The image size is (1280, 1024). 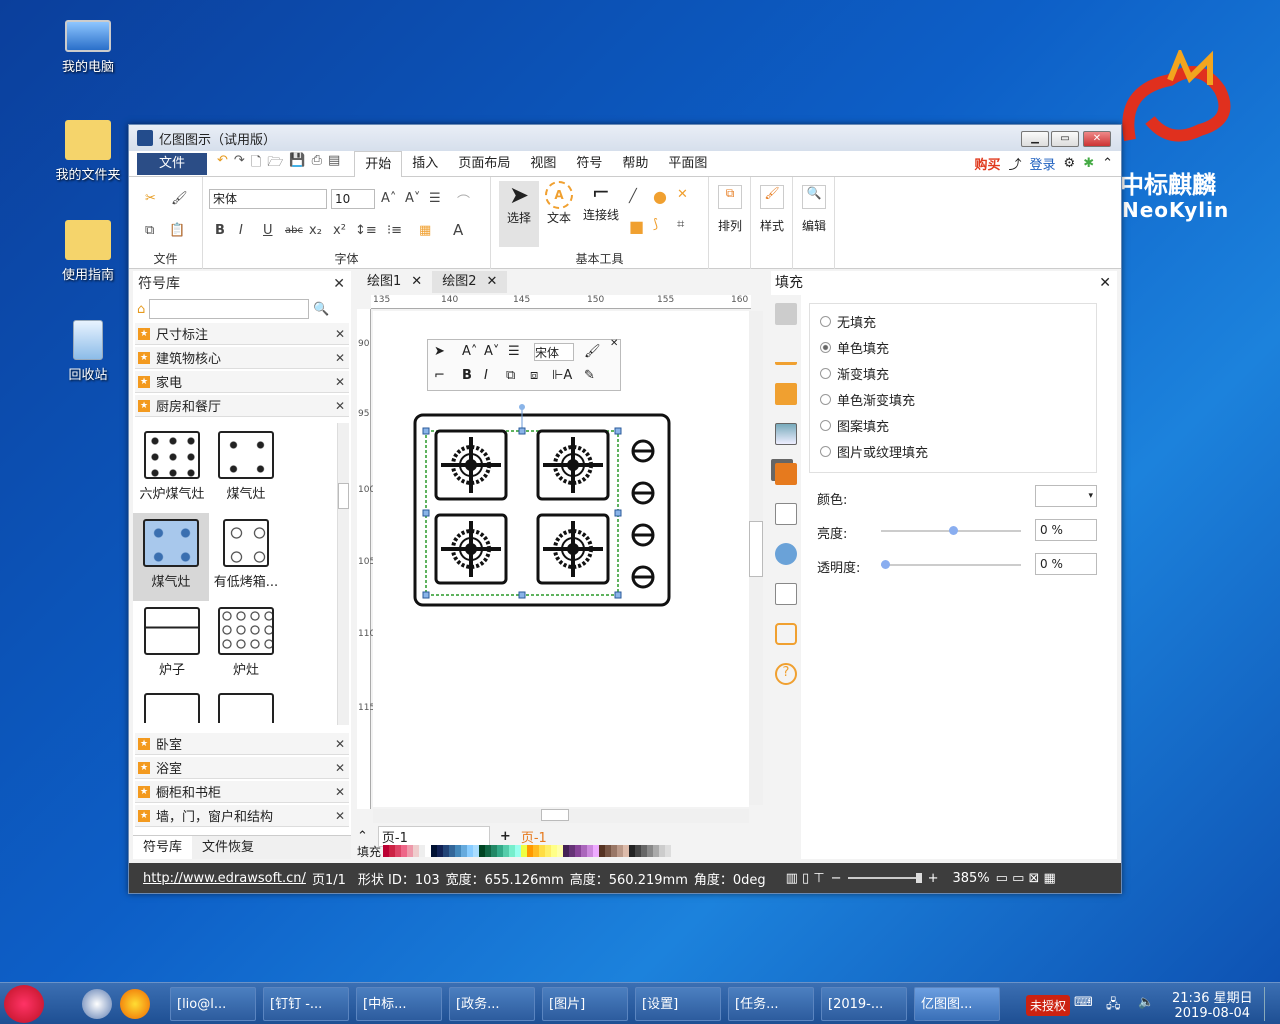 What do you see at coordinates (439, 351) in the screenshot?
I see `pointer-icon: ➤` at bounding box center [439, 351].